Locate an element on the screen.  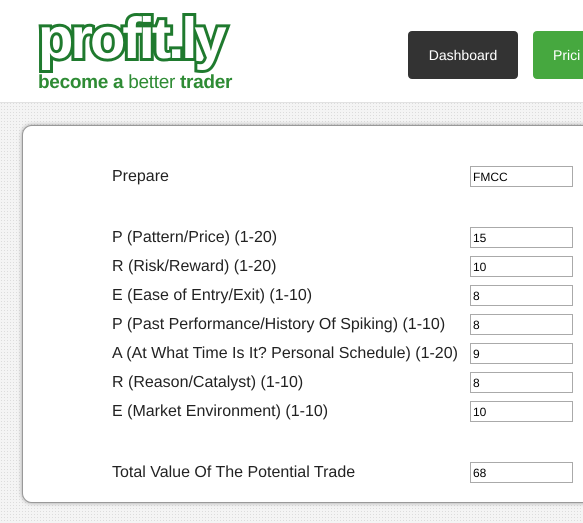
score-field: 15 is located at coordinates (521, 237).